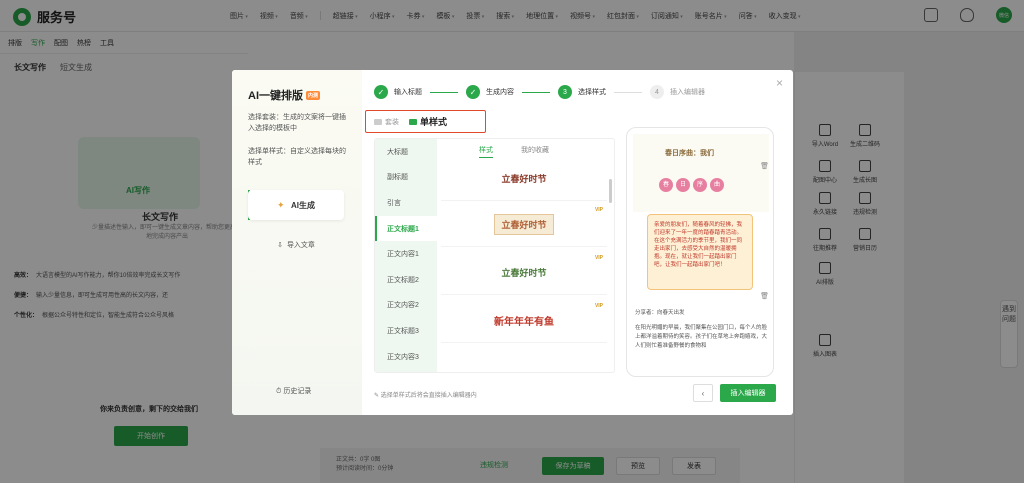  Describe the element at coordinates (406, 203) in the screenshot. I see `category-item: 引言` at that location.